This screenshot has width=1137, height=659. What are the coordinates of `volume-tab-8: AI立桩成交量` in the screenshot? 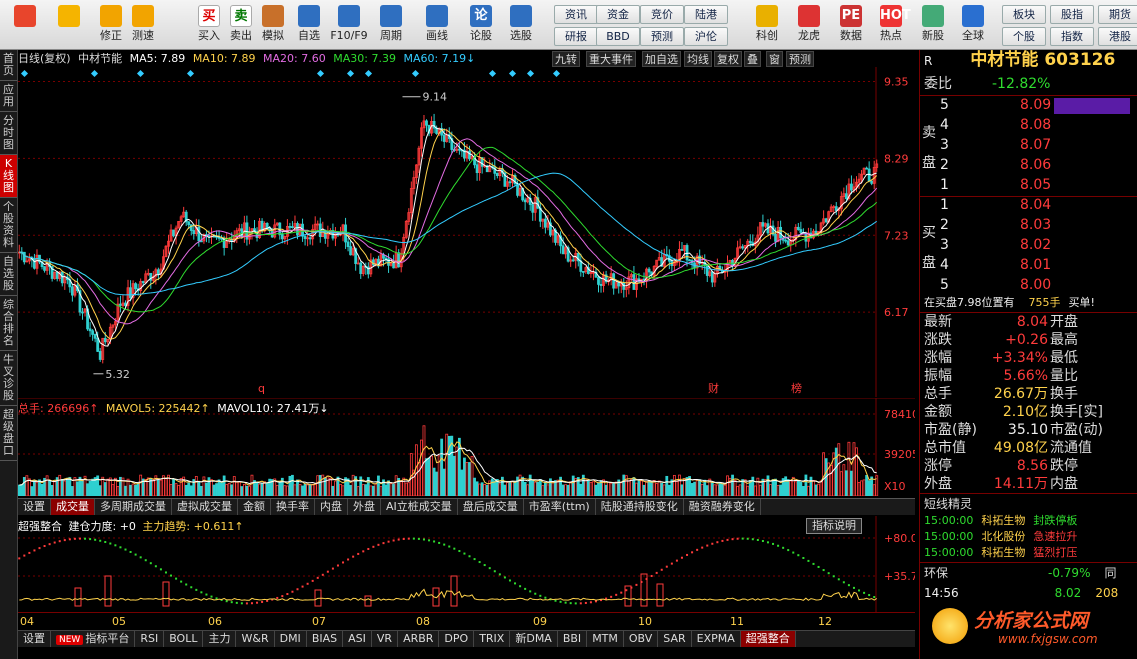 It's located at (419, 507).